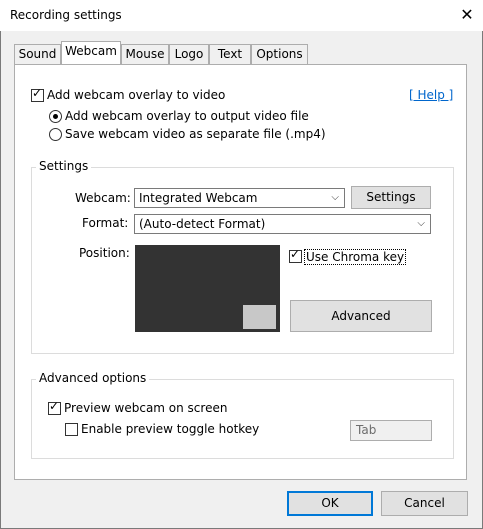 The height and width of the screenshot is (529, 483). Describe the element at coordinates (361, 316) in the screenshot. I see `advanced-button: Advanced` at that location.